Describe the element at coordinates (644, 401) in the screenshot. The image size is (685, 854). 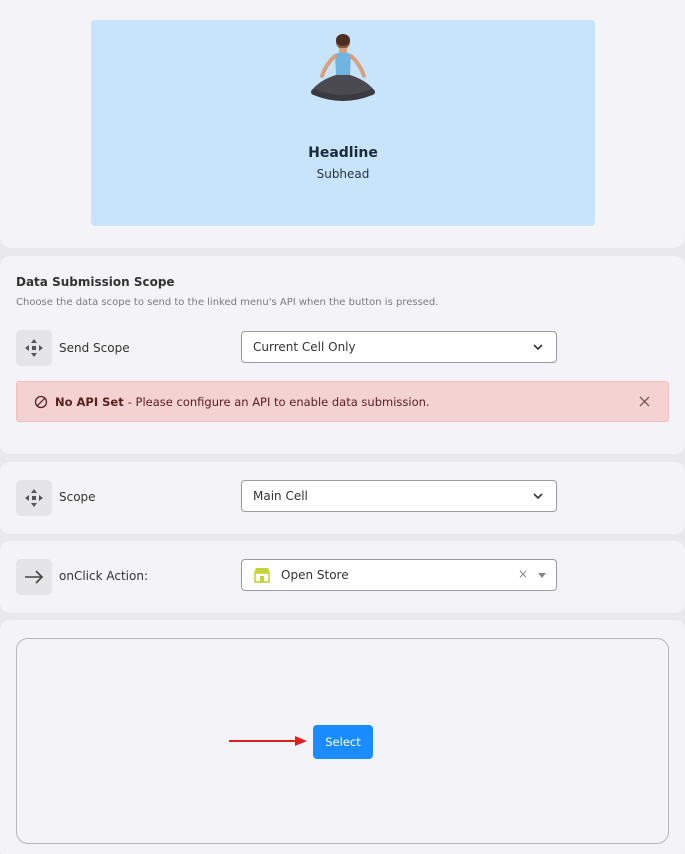
I see `close-icon` at that location.